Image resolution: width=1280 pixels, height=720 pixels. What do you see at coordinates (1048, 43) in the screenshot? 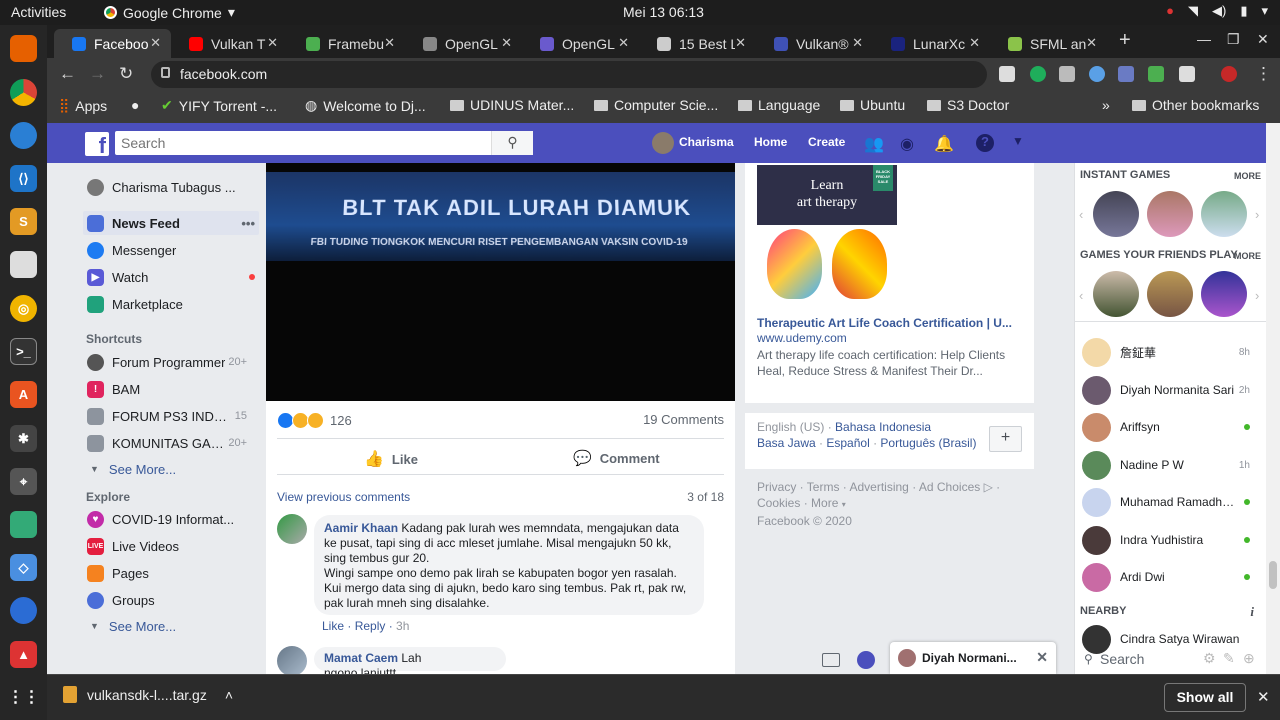
I see `tab-sfml: SFML an ✕` at bounding box center [1048, 43].